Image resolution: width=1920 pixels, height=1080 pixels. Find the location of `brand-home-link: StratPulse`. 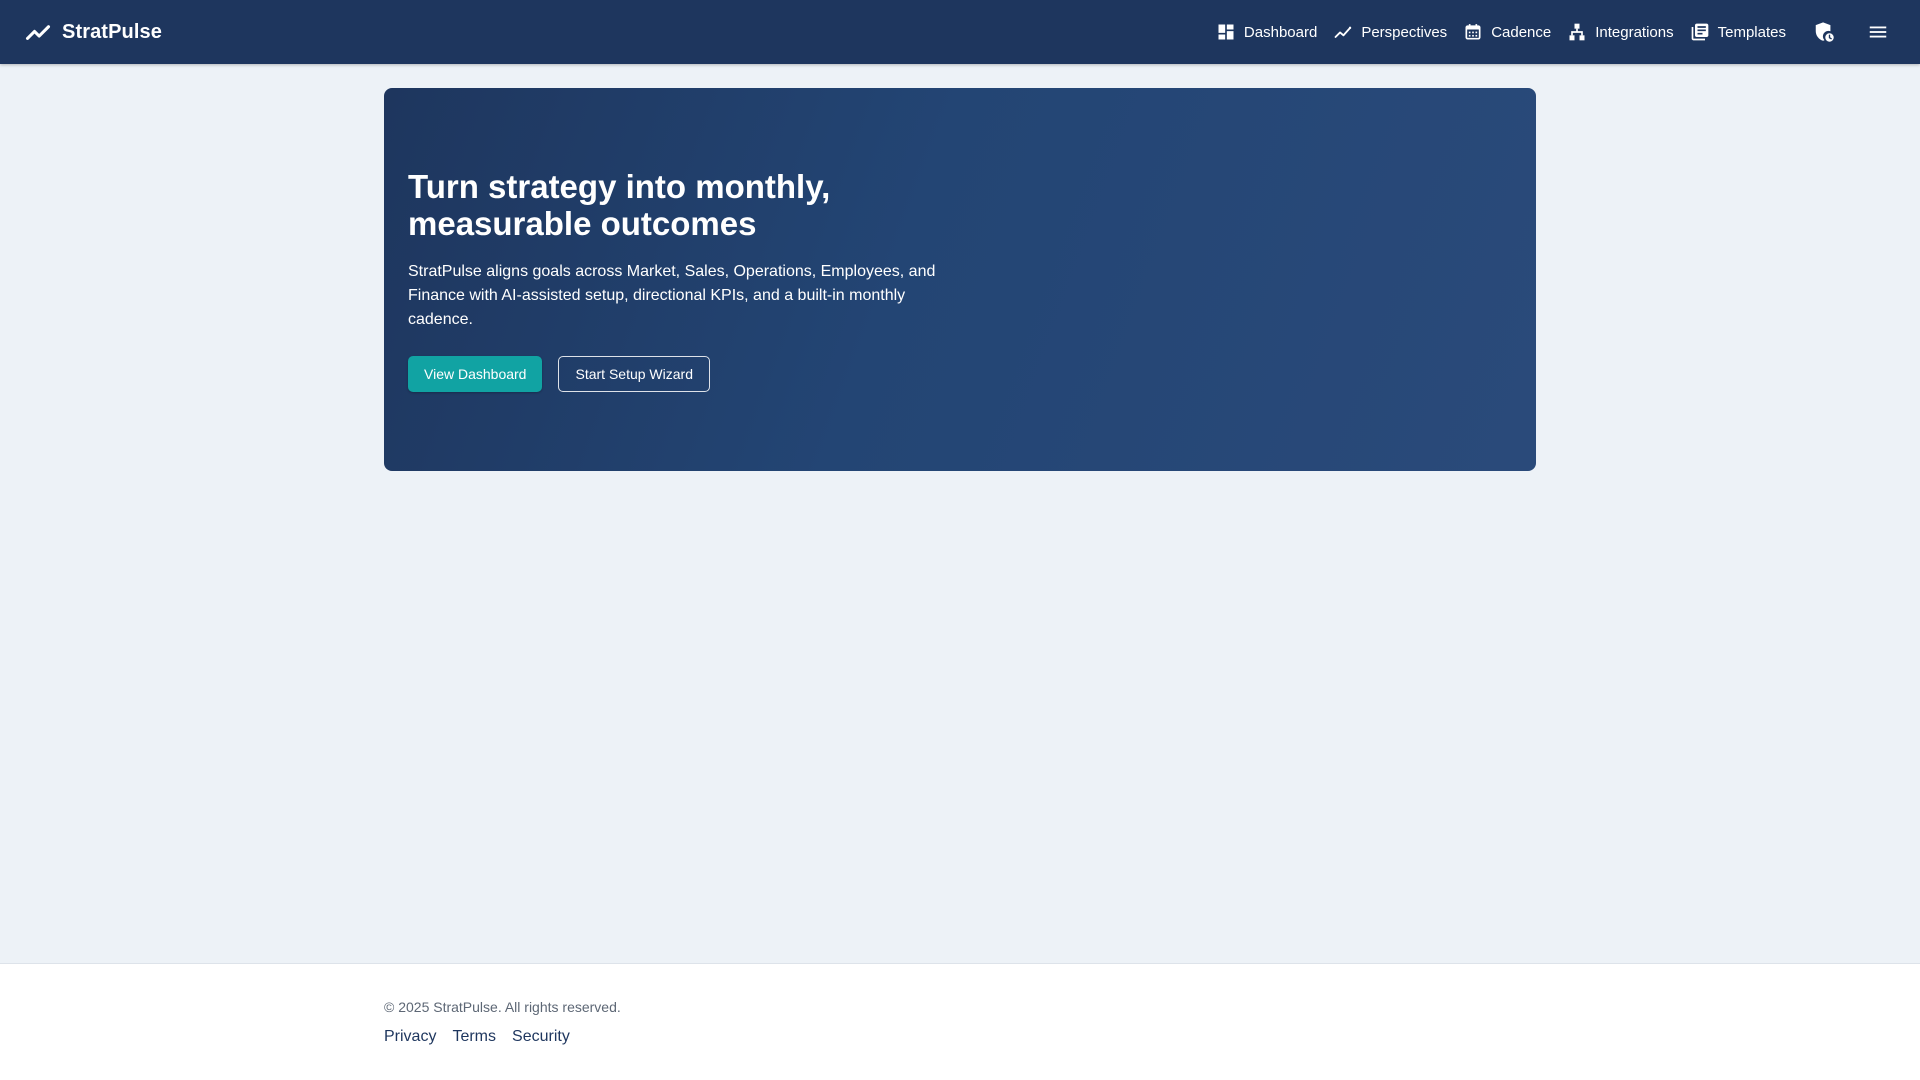

brand-home-link: StratPulse is located at coordinates (93, 32).